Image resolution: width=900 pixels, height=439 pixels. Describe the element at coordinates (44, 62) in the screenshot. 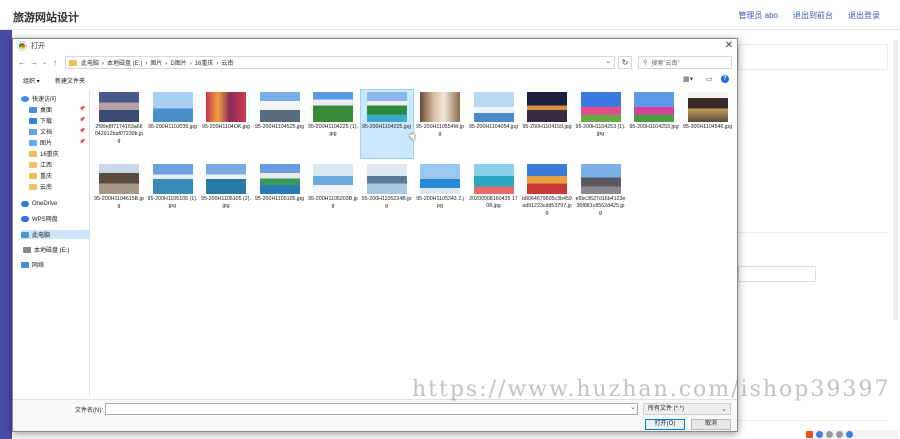

I see `recent-dropdown-icon: ⌄` at that location.